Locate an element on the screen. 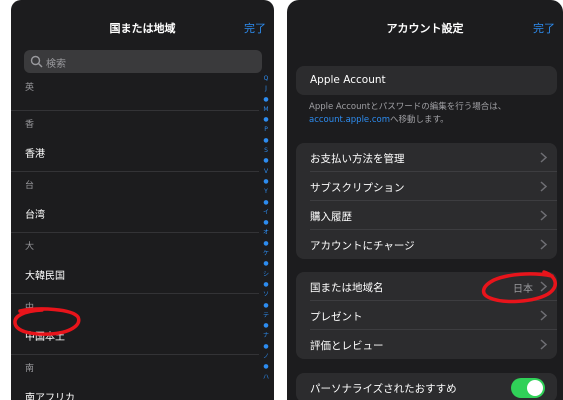  billing-group: お支払い方法を管理 サブスクリプション 購入履歴 アカウントにチャージ is located at coordinates (426, 201).